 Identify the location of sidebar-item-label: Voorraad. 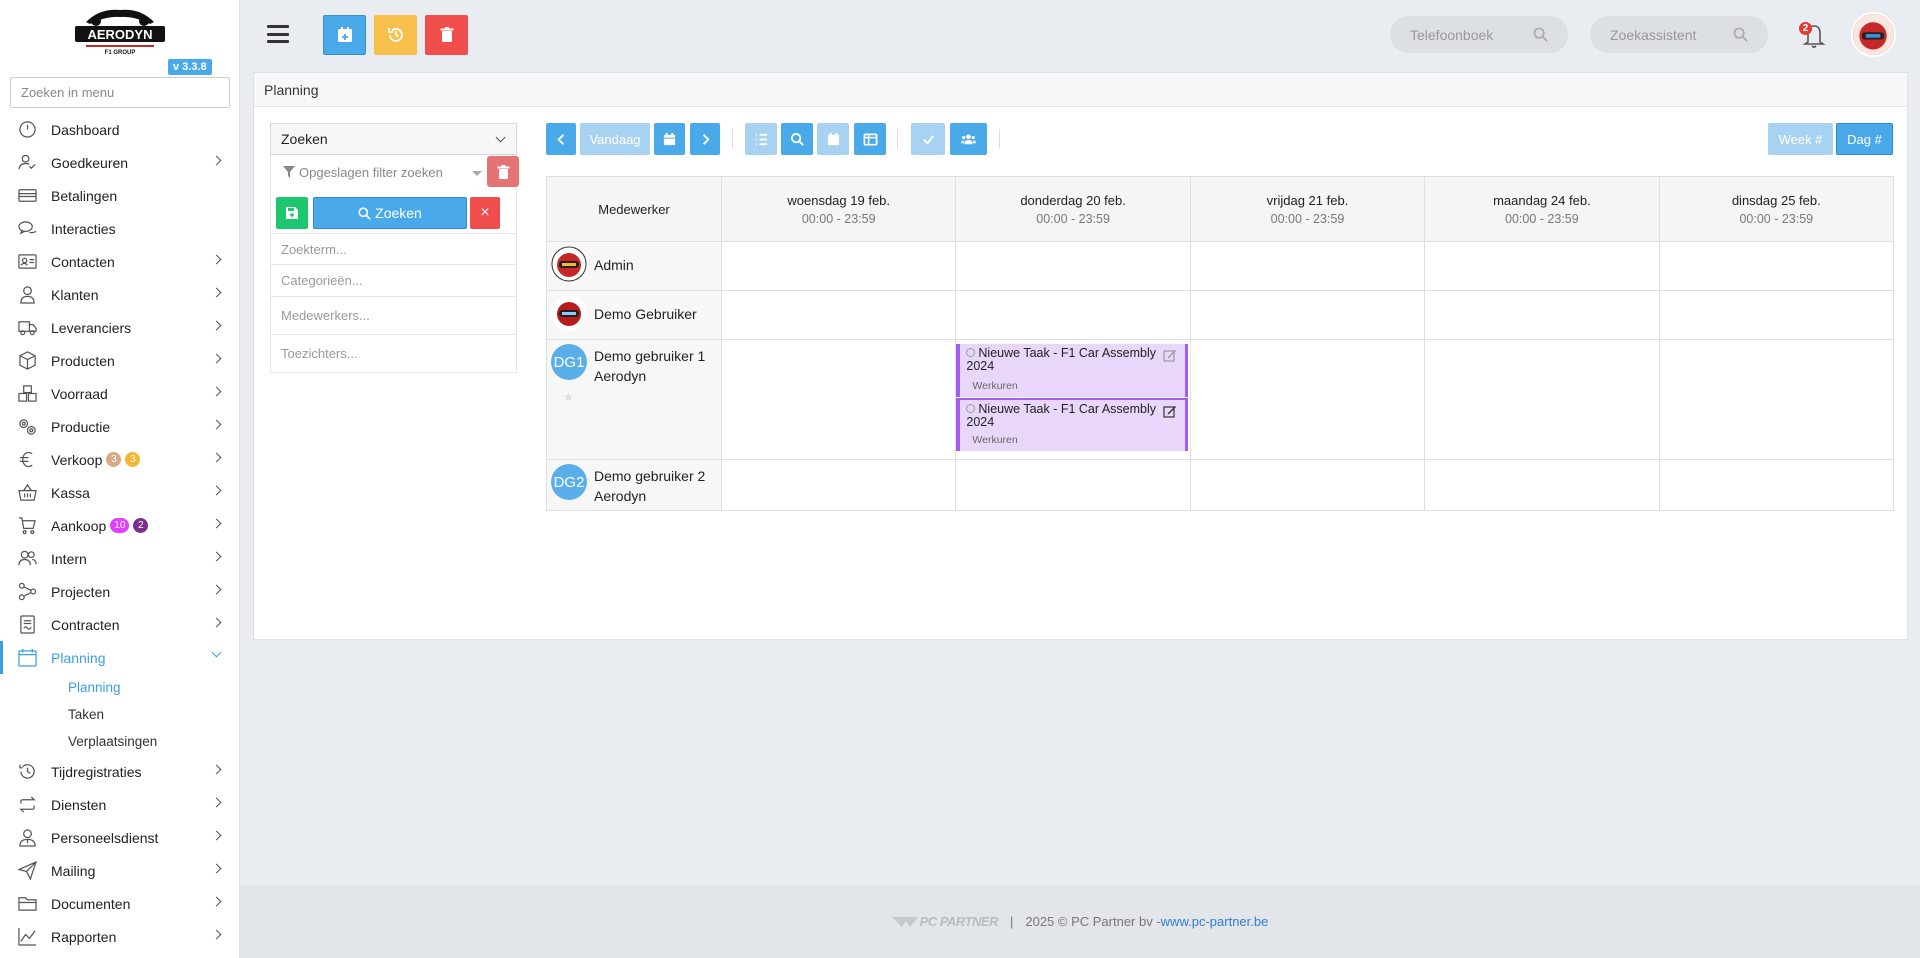
(79, 393).